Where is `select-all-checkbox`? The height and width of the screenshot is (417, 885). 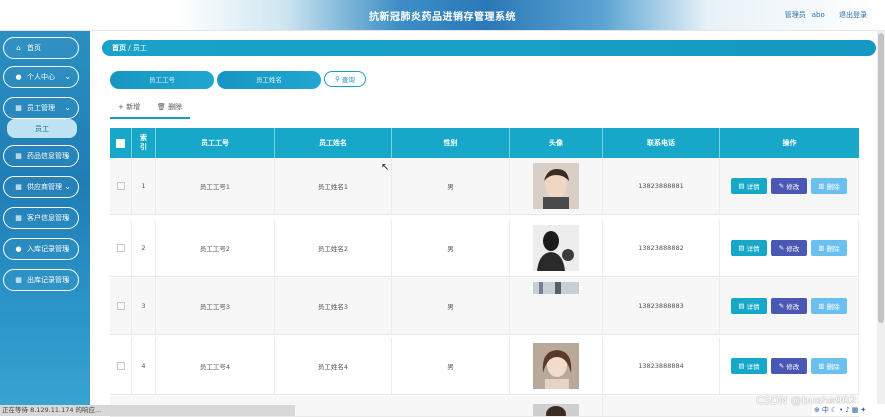 select-all-checkbox is located at coordinates (120, 143).